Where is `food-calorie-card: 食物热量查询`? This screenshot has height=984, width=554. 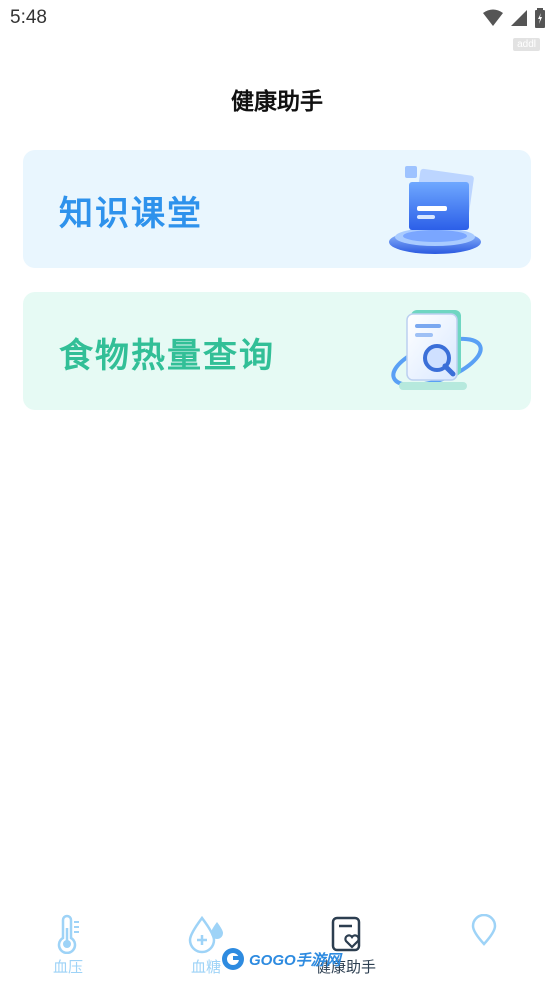
food-calorie-card: 食物热量查询 is located at coordinates (277, 351).